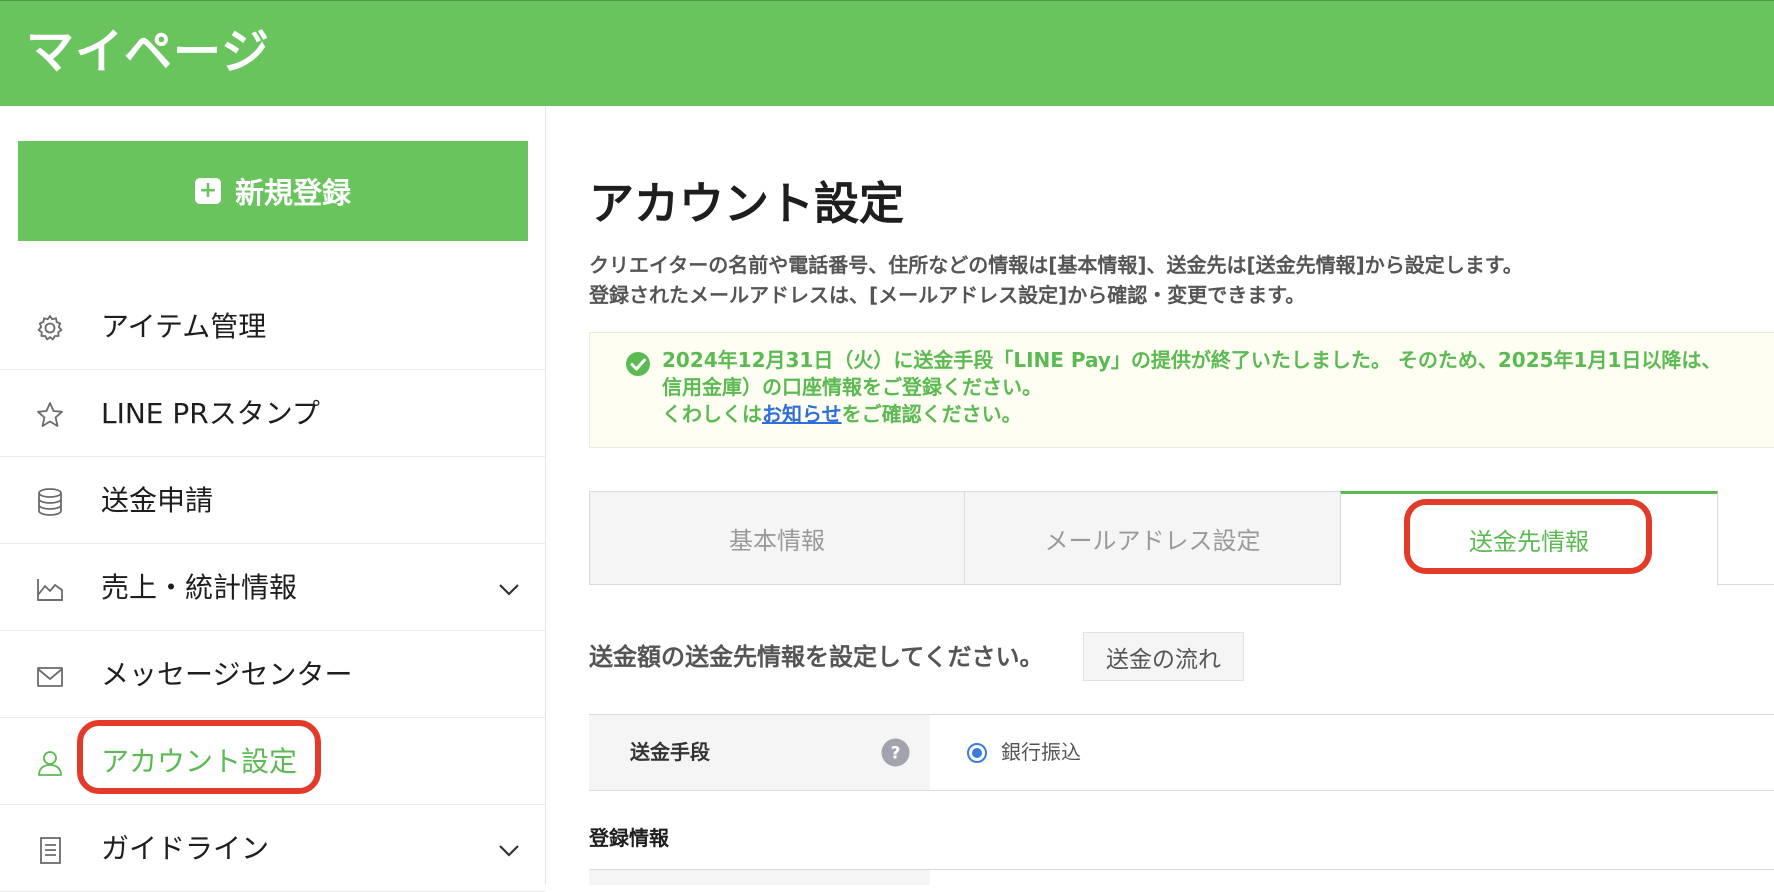 This screenshot has width=1774, height=892. I want to click on sidebar-item-label: アカウント設定, so click(199, 761).